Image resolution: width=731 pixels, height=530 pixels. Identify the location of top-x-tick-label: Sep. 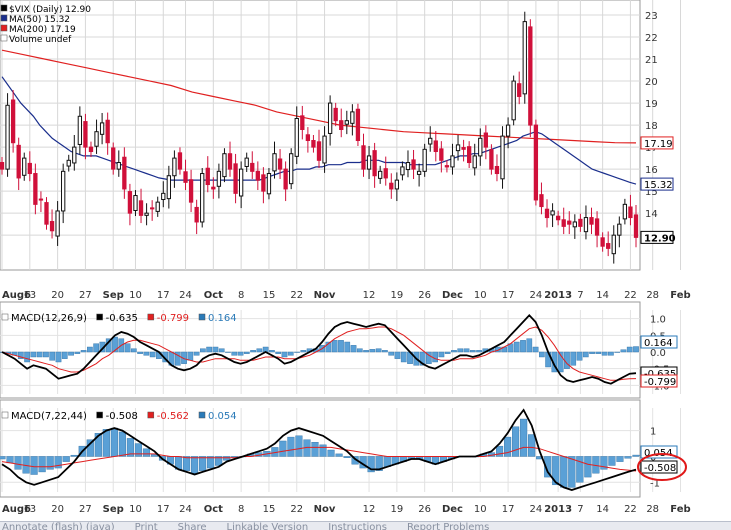
(113, 295).